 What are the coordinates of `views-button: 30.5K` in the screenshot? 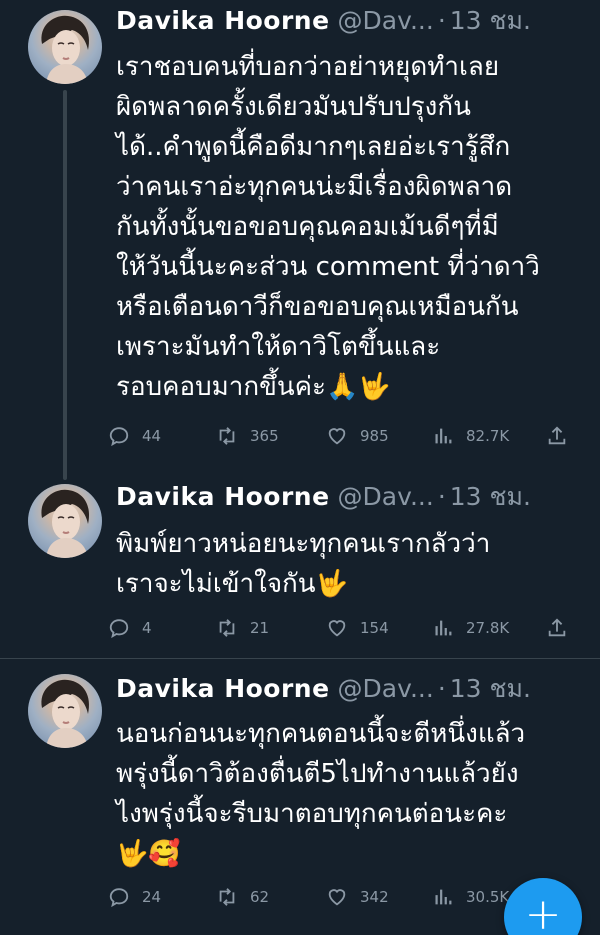 It's located at (470, 897).